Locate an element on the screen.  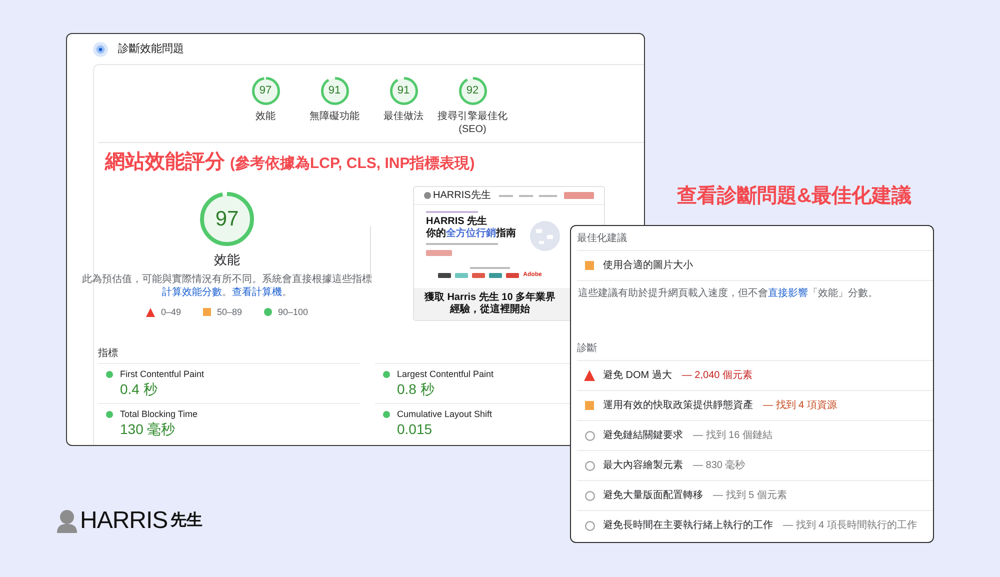
audit-detail: — 2,040 個元素 is located at coordinates (717, 375).